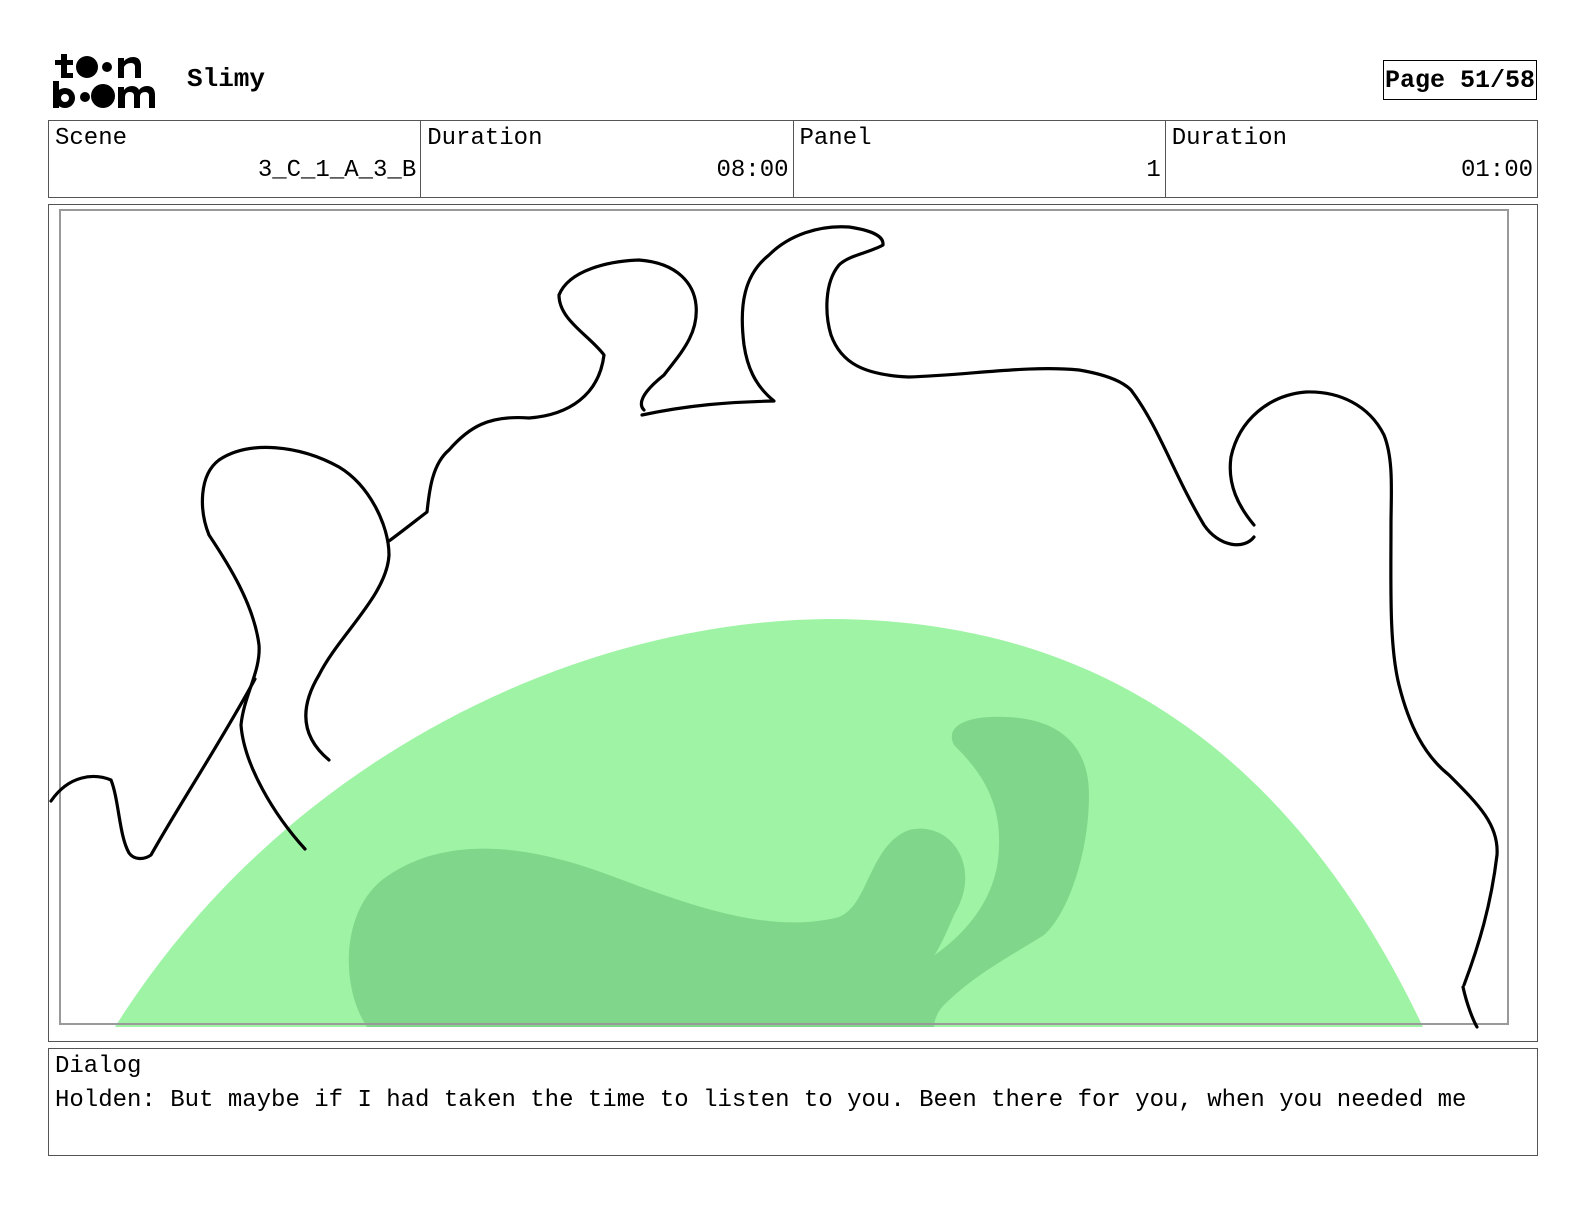 This screenshot has width=1584, height=1224. What do you see at coordinates (607, 159) in the screenshot?
I see `scene-duration-cell: Duration 08:00` at bounding box center [607, 159].